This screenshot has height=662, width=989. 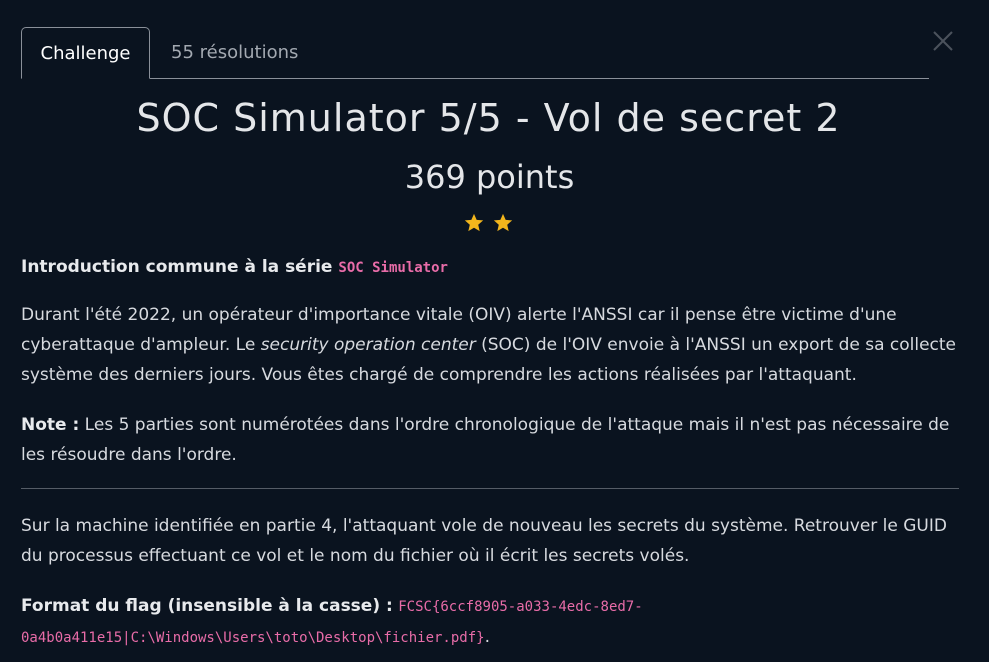 What do you see at coordinates (85, 53) in the screenshot?
I see `tab-challenge: Challenge` at bounding box center [85, 53].